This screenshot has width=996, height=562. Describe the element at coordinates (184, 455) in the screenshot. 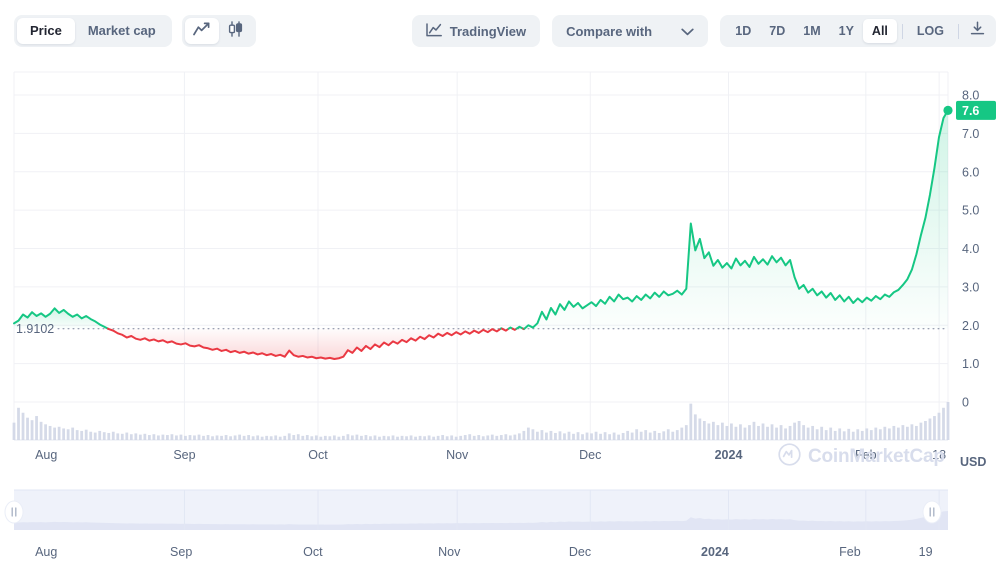

I see `x-axis-tick: Sep` at that location.